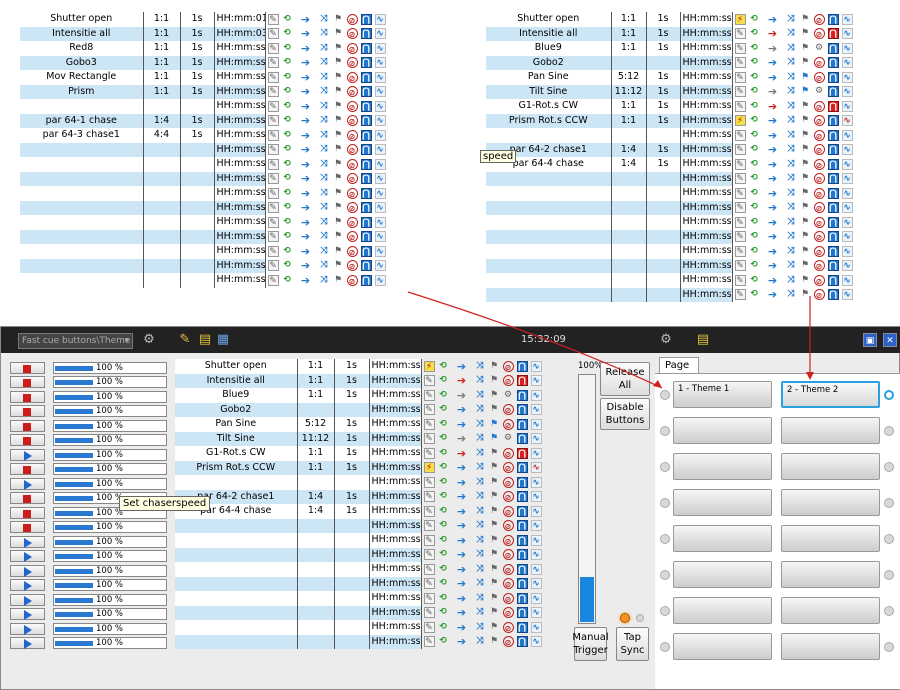 This screenshot has width=900, height=690. I want to click on annotation-arrows, so click(610, 340).